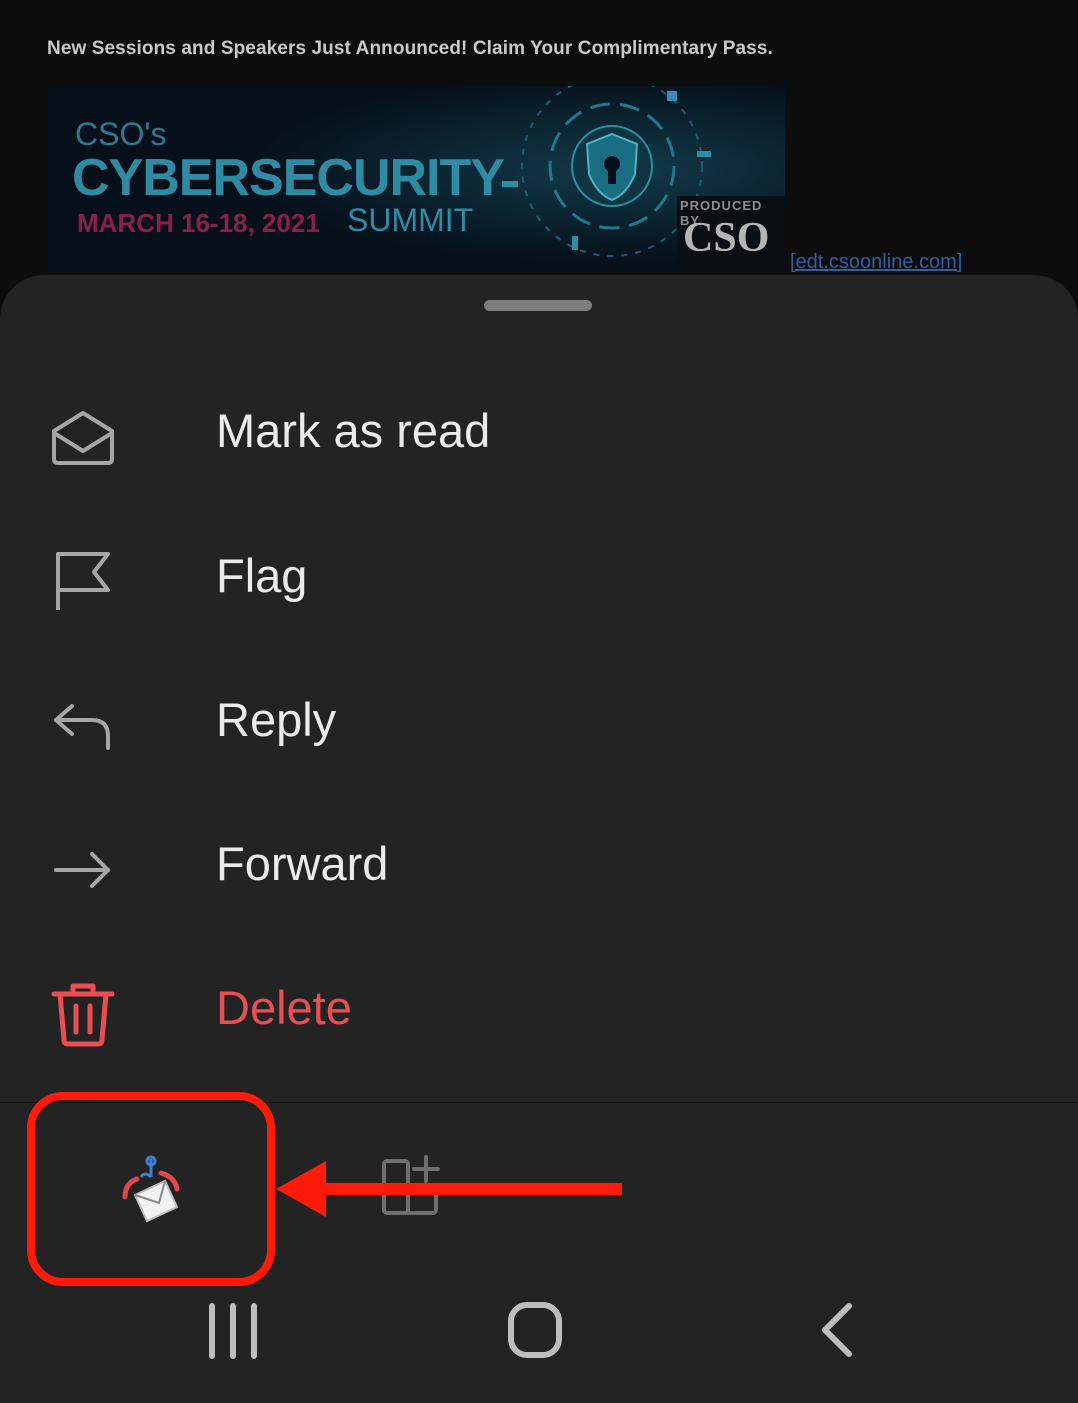  What do you see at coordinates (353, 430) in the screenshot?
I see `menu-item-label: Mark as read` at bounding box center [353, 430].